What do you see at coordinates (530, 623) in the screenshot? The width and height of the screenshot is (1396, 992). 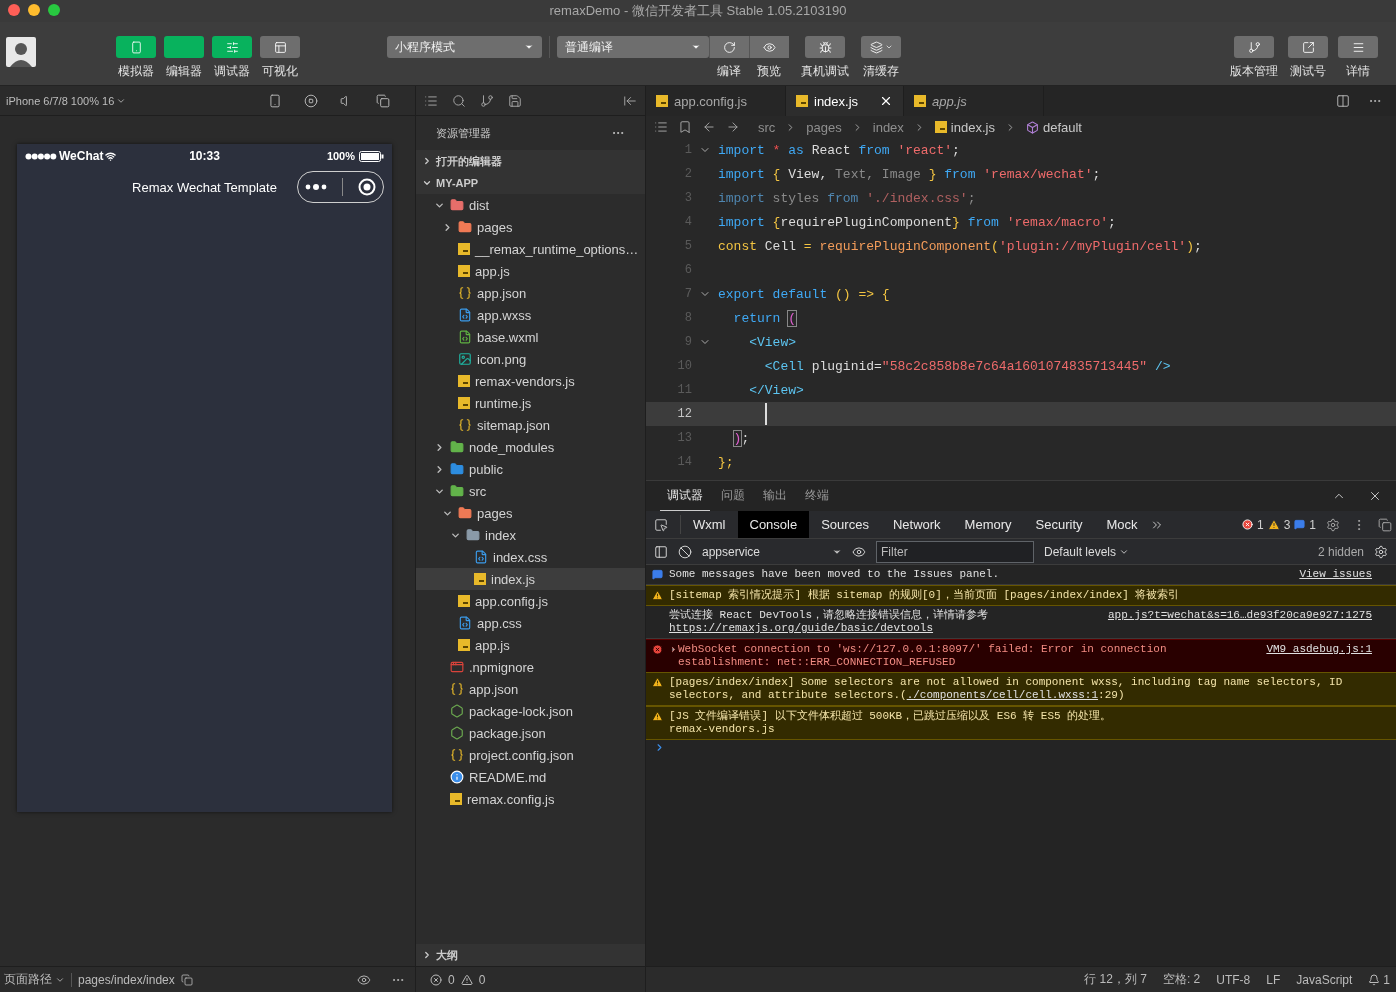 I see `file-tree-item: app.css` at bounding box center [530, 623].